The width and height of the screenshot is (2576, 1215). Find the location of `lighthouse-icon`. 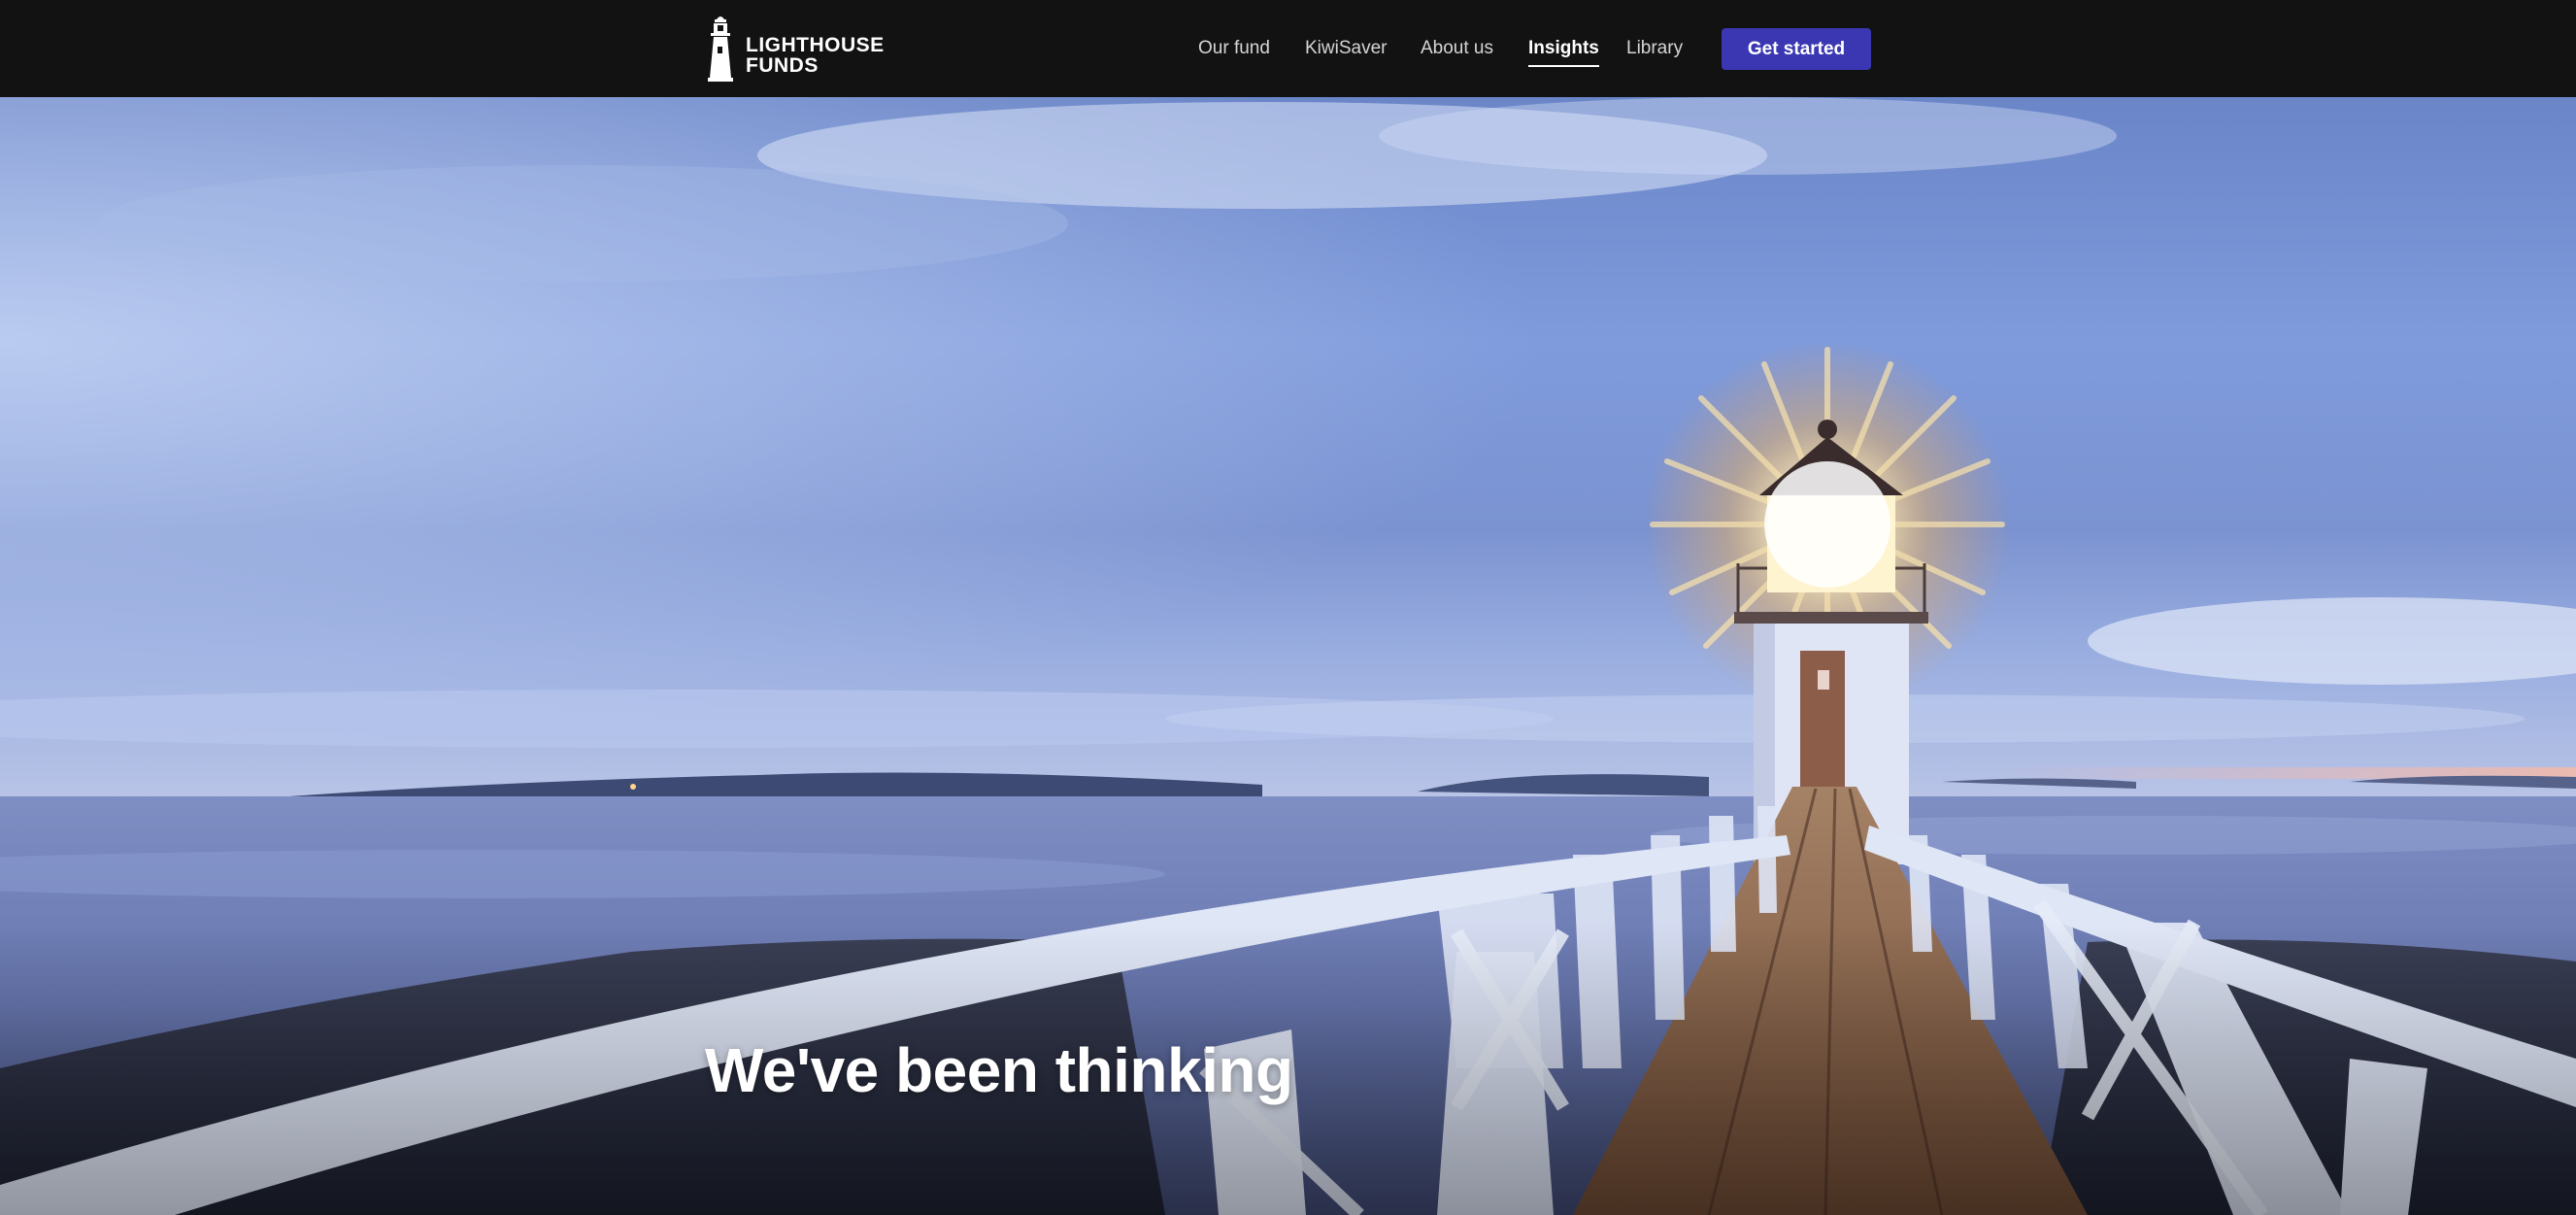

lighthouse-icon is located at coordinates (721, 49).